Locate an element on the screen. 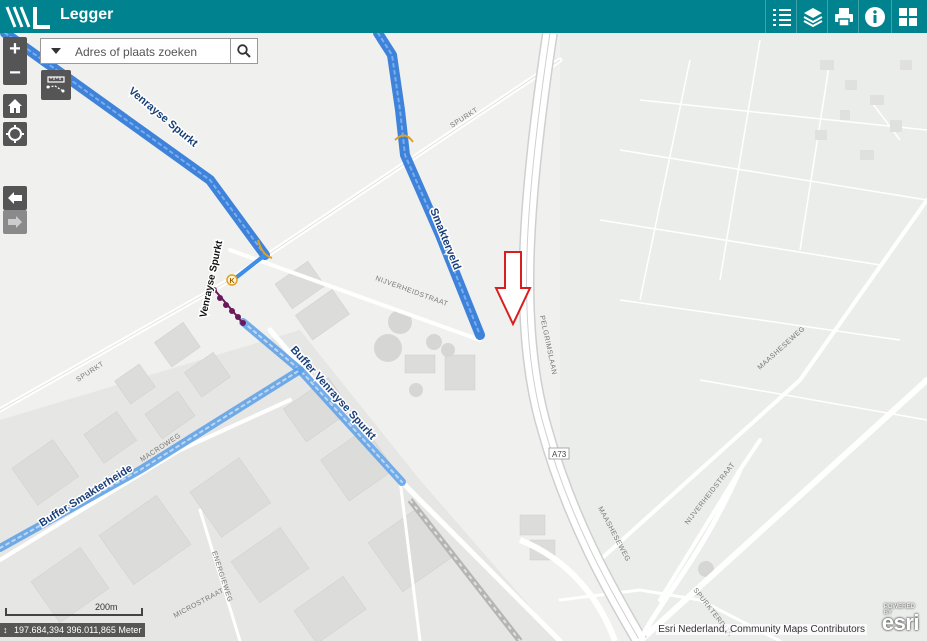 The height and width of the screenshot is (641, 927). zoom-control: + − is located at coordinates (15, 61).